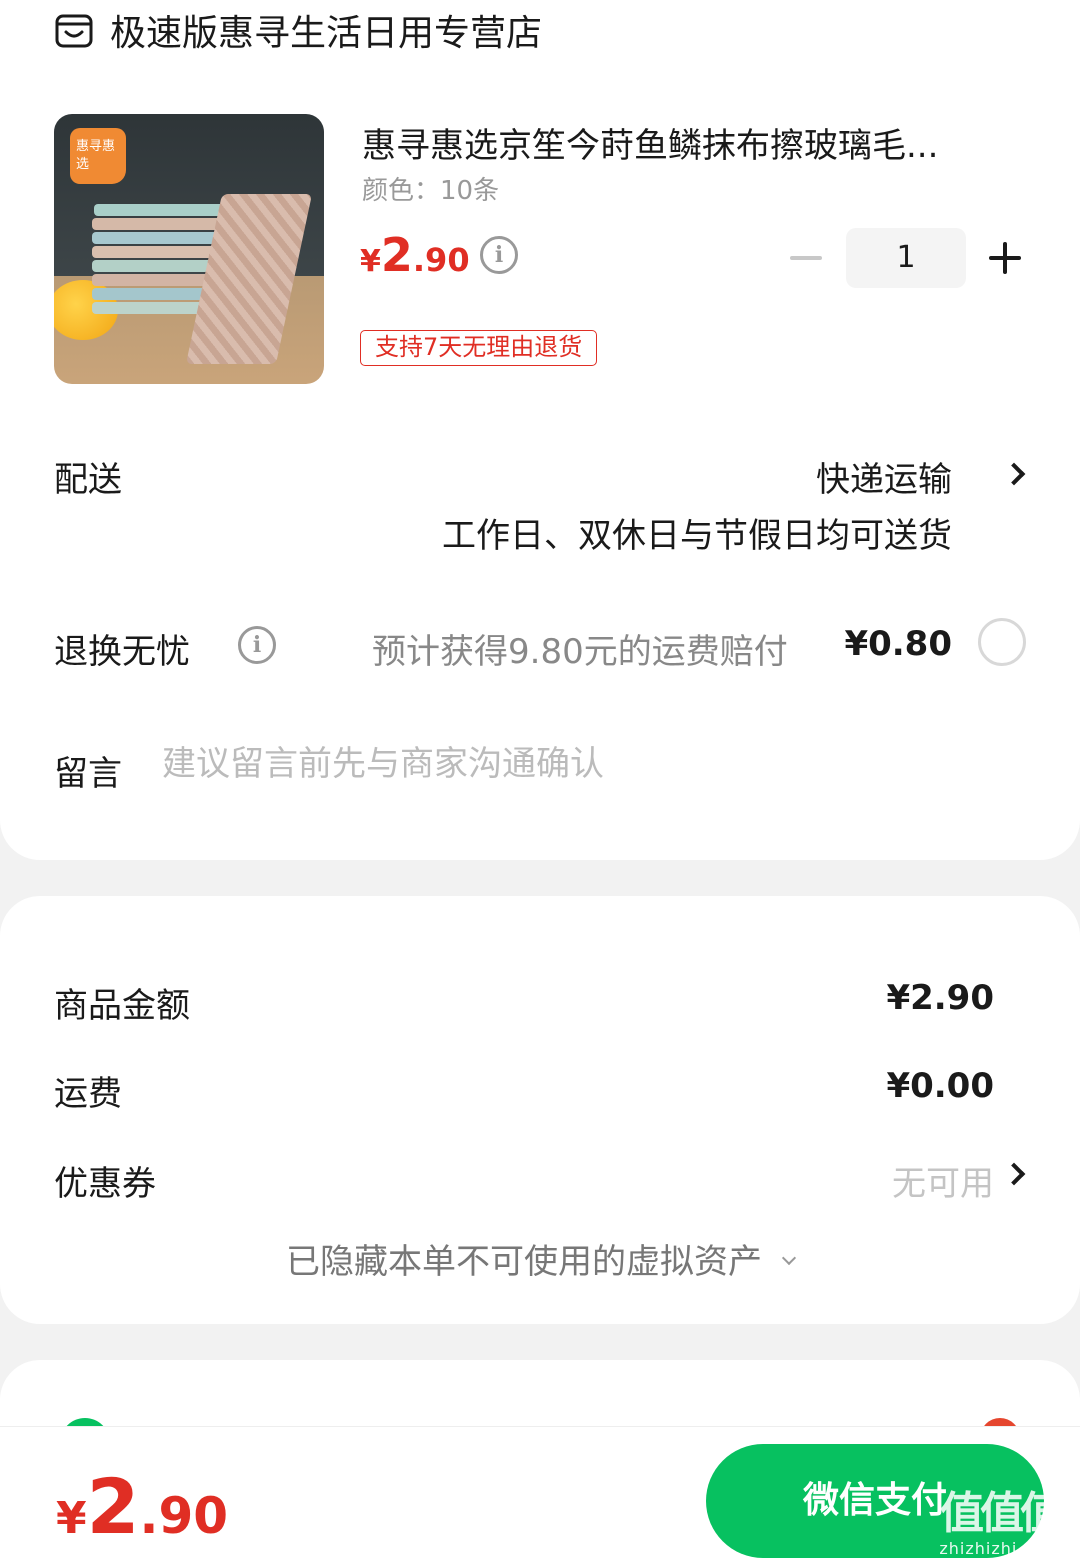 The width and height of the screenshot is (1080, 1568). Describe the element at coordinates (122, 1006) in the screenshot. I see `goods-amount-label: 商品金额` at that location.